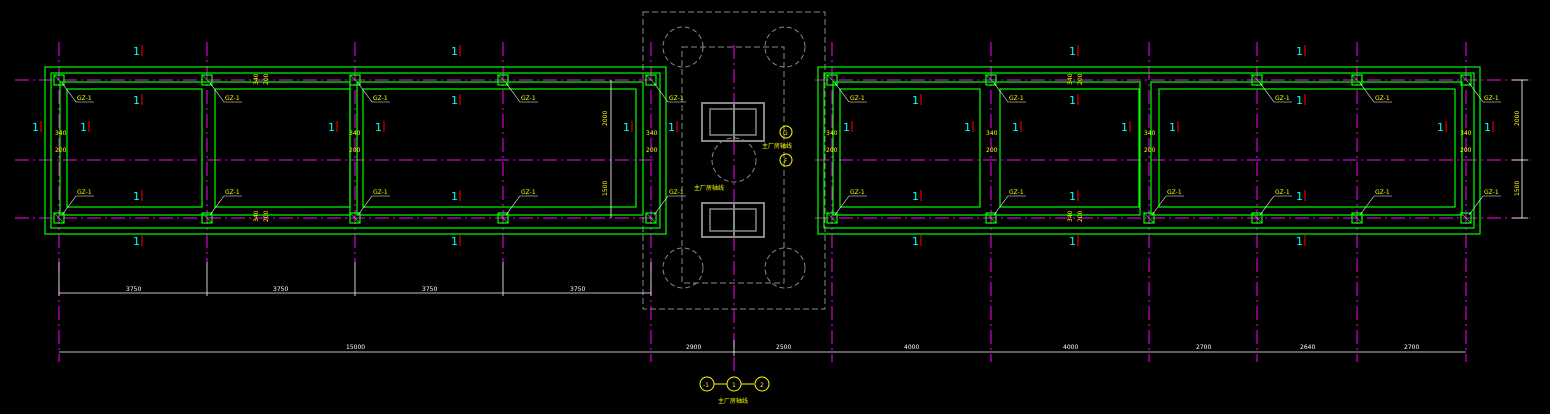 The height and width of the screenshot is (414, 1550). Describe the element at coordinates (706, 385) in the screenshot. I see `axis-bubble-label: -1` at that location.